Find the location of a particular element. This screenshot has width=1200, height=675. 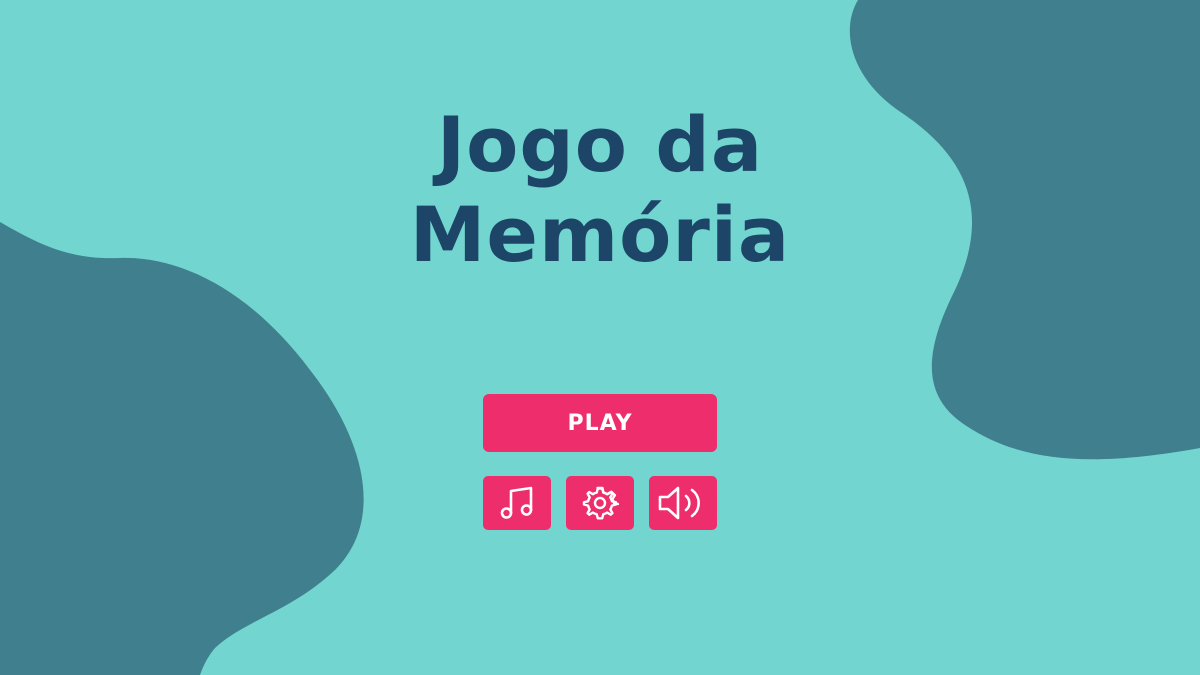

title-line-2: Memória is located at coordinates (600, 234).